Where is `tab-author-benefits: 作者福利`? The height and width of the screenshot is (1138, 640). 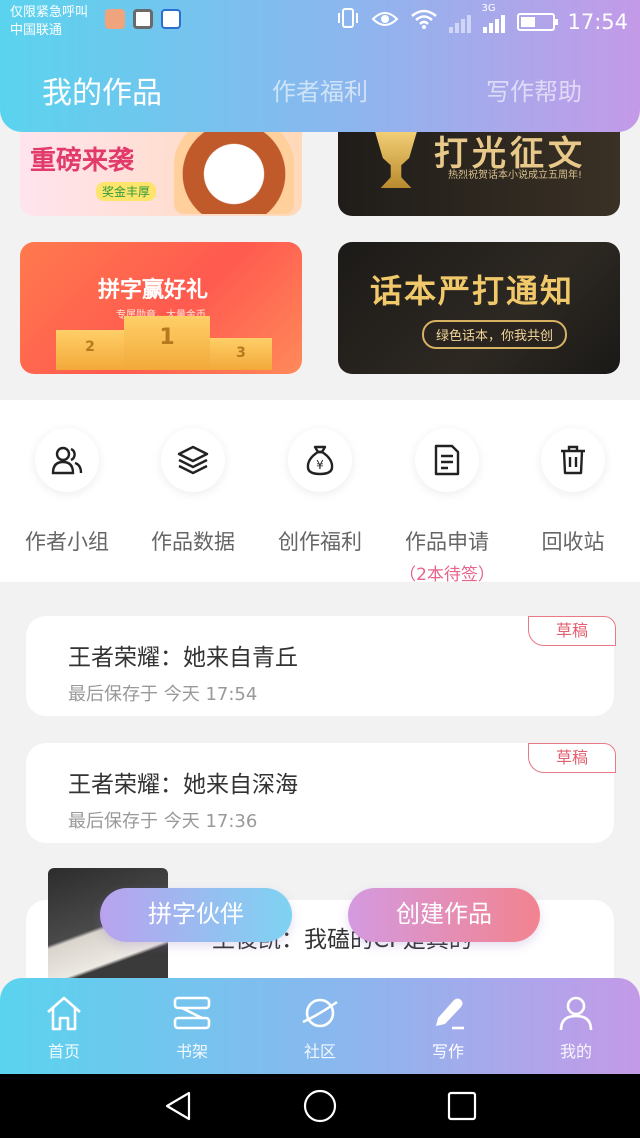
tab-author-benefits: 作者福利 is located at coordinates (320, 89).